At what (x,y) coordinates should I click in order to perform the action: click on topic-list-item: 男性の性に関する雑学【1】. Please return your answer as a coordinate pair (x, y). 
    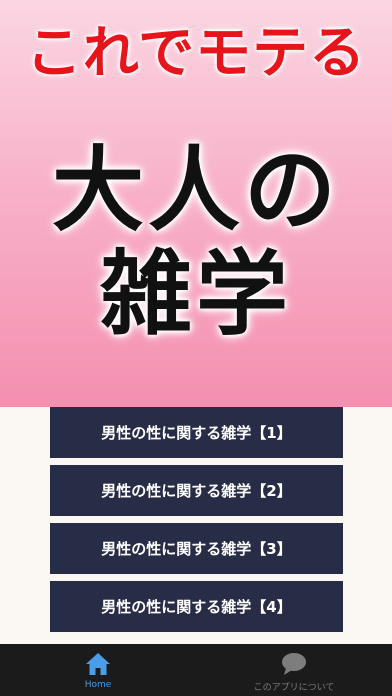
    Looking at the image, I should click on (196, 432).